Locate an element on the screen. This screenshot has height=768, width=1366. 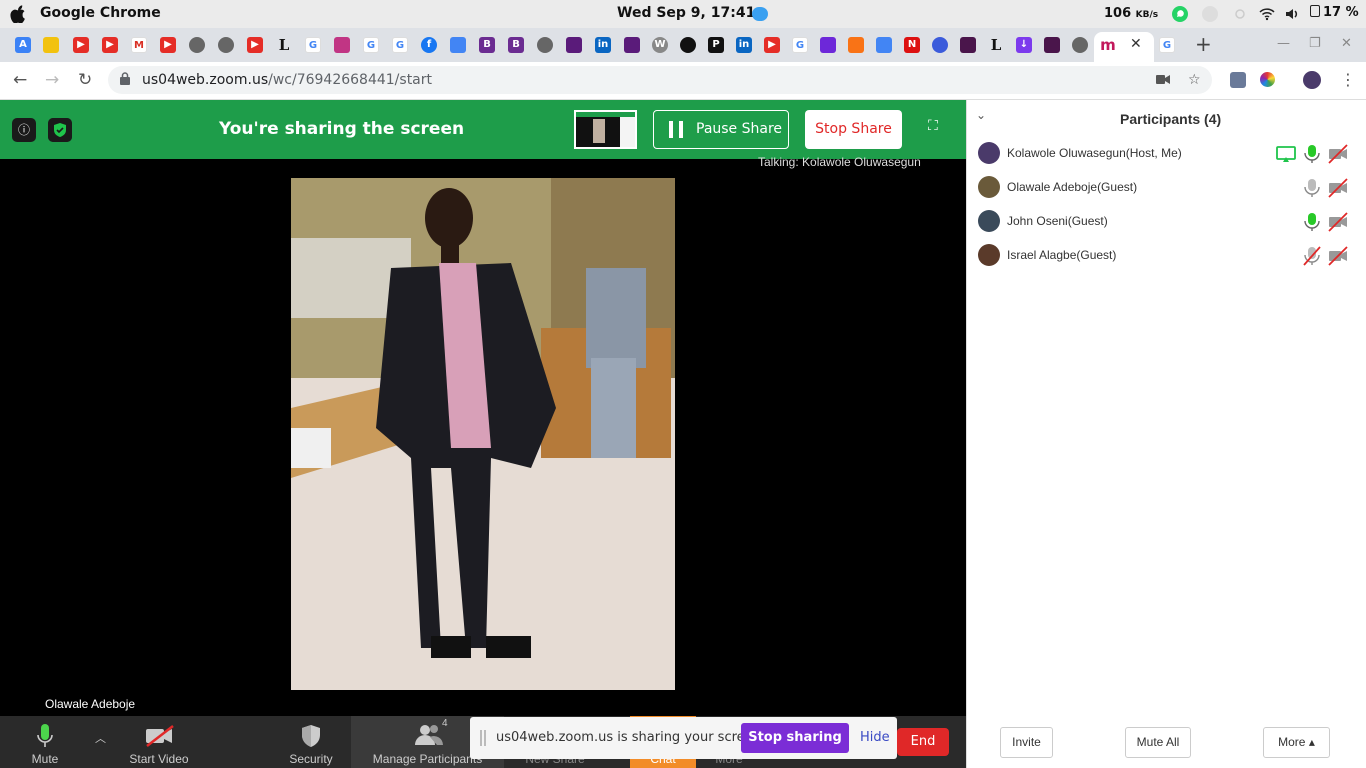
brightness-icon is located at coordinates (1240, 14).